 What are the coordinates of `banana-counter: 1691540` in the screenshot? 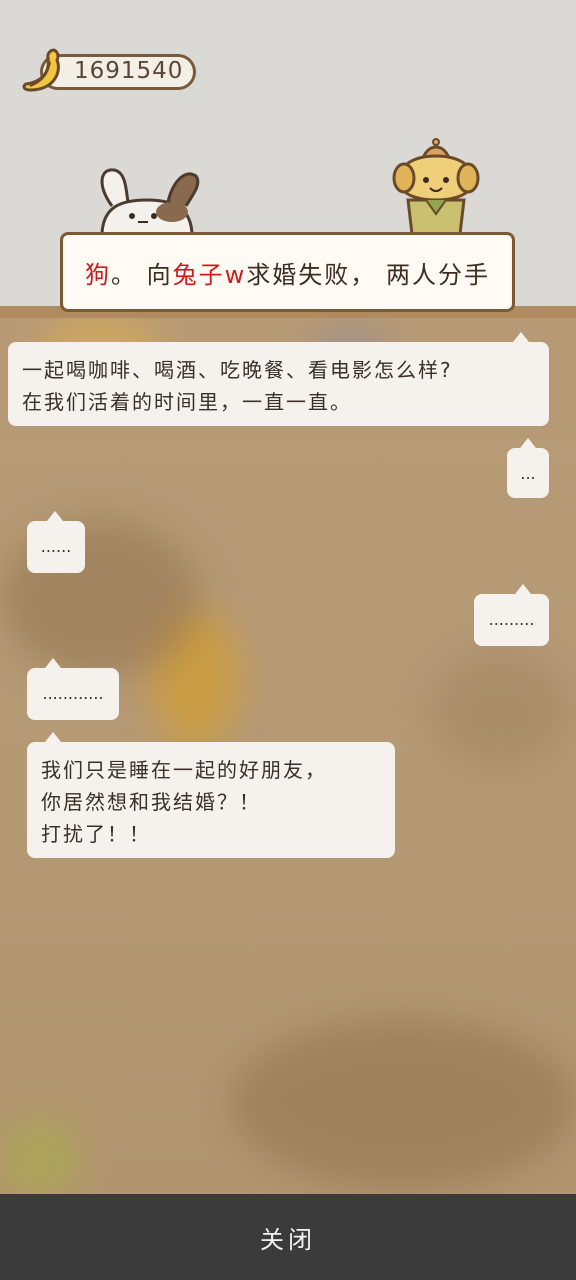 It's located at (109, 71).